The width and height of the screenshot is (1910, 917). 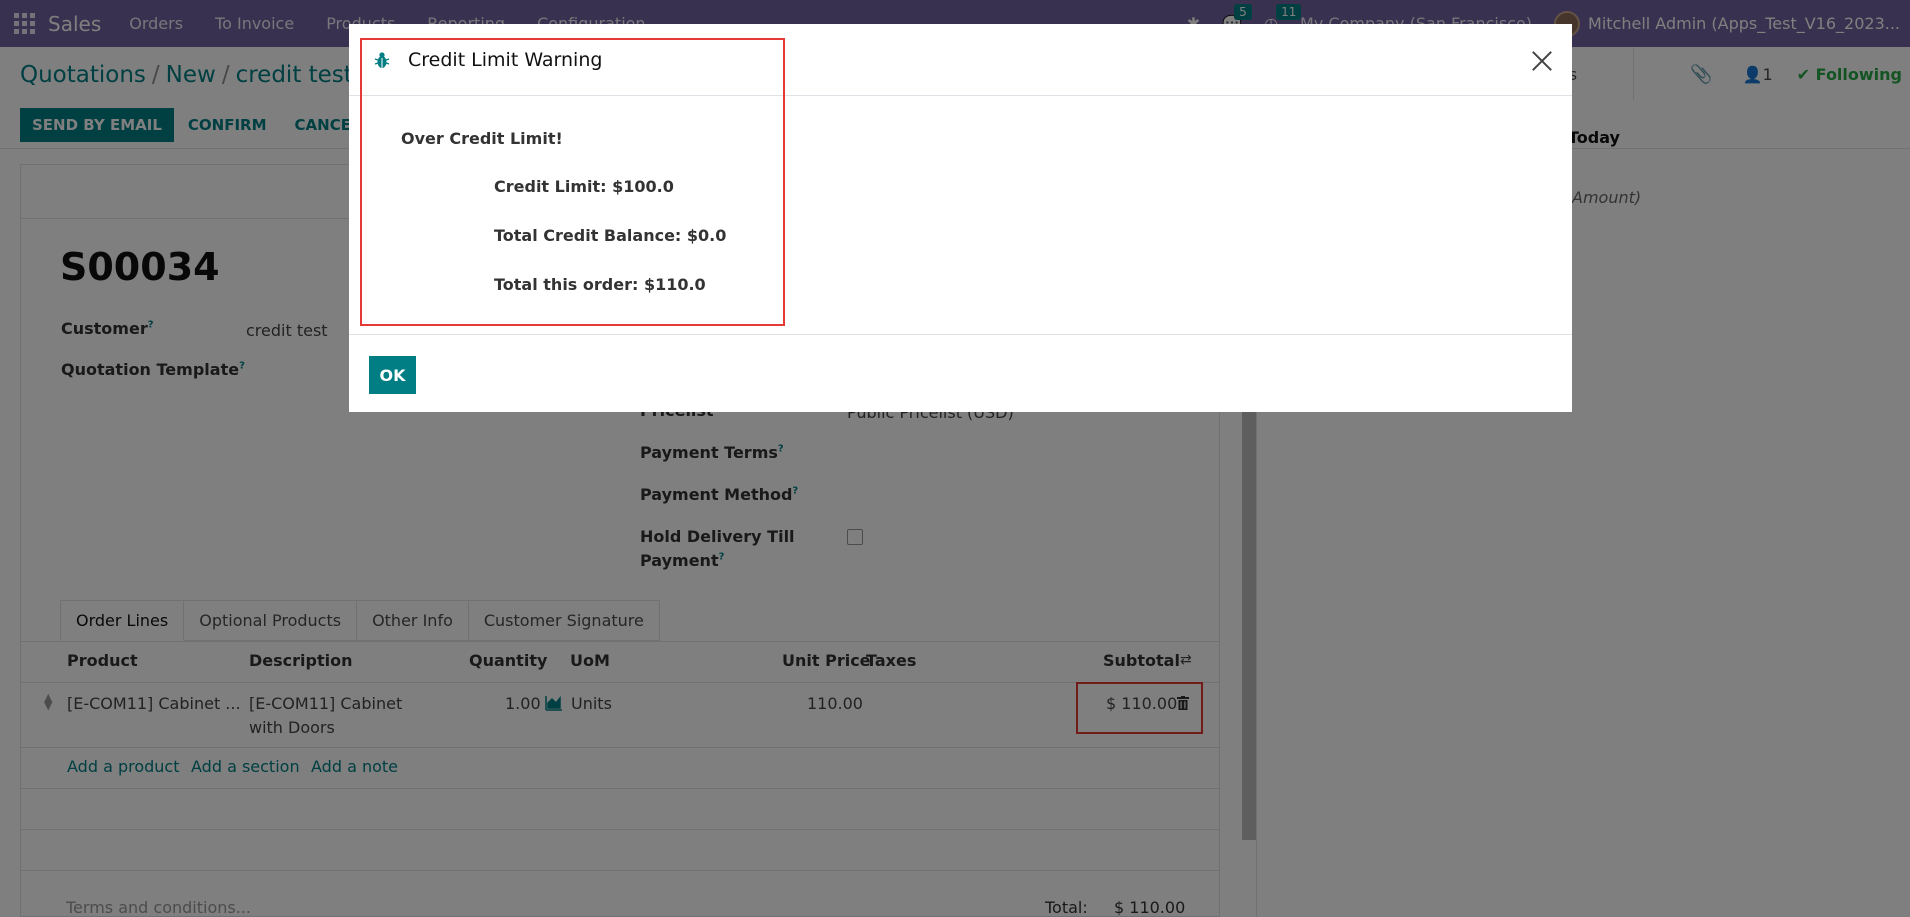 I want to click on total-this-order-text: Total this order: $110.0, so click(x=600, y=284).